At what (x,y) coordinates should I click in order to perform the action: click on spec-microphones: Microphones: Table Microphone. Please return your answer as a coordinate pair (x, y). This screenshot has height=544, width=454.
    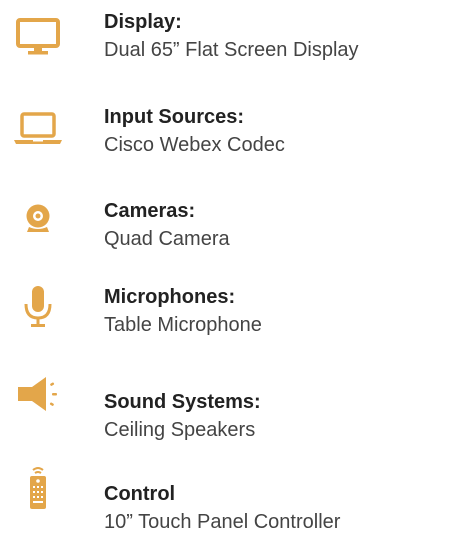
    Looking at the image, I should click on (227, 320).